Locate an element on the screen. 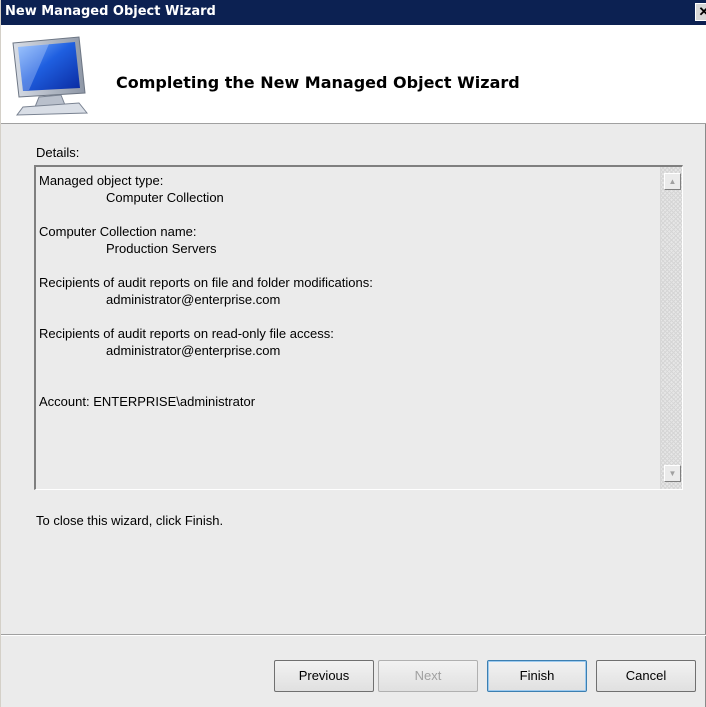 The image size is (706, 707). finish-button: Finish is located at coordinates (537, 676).